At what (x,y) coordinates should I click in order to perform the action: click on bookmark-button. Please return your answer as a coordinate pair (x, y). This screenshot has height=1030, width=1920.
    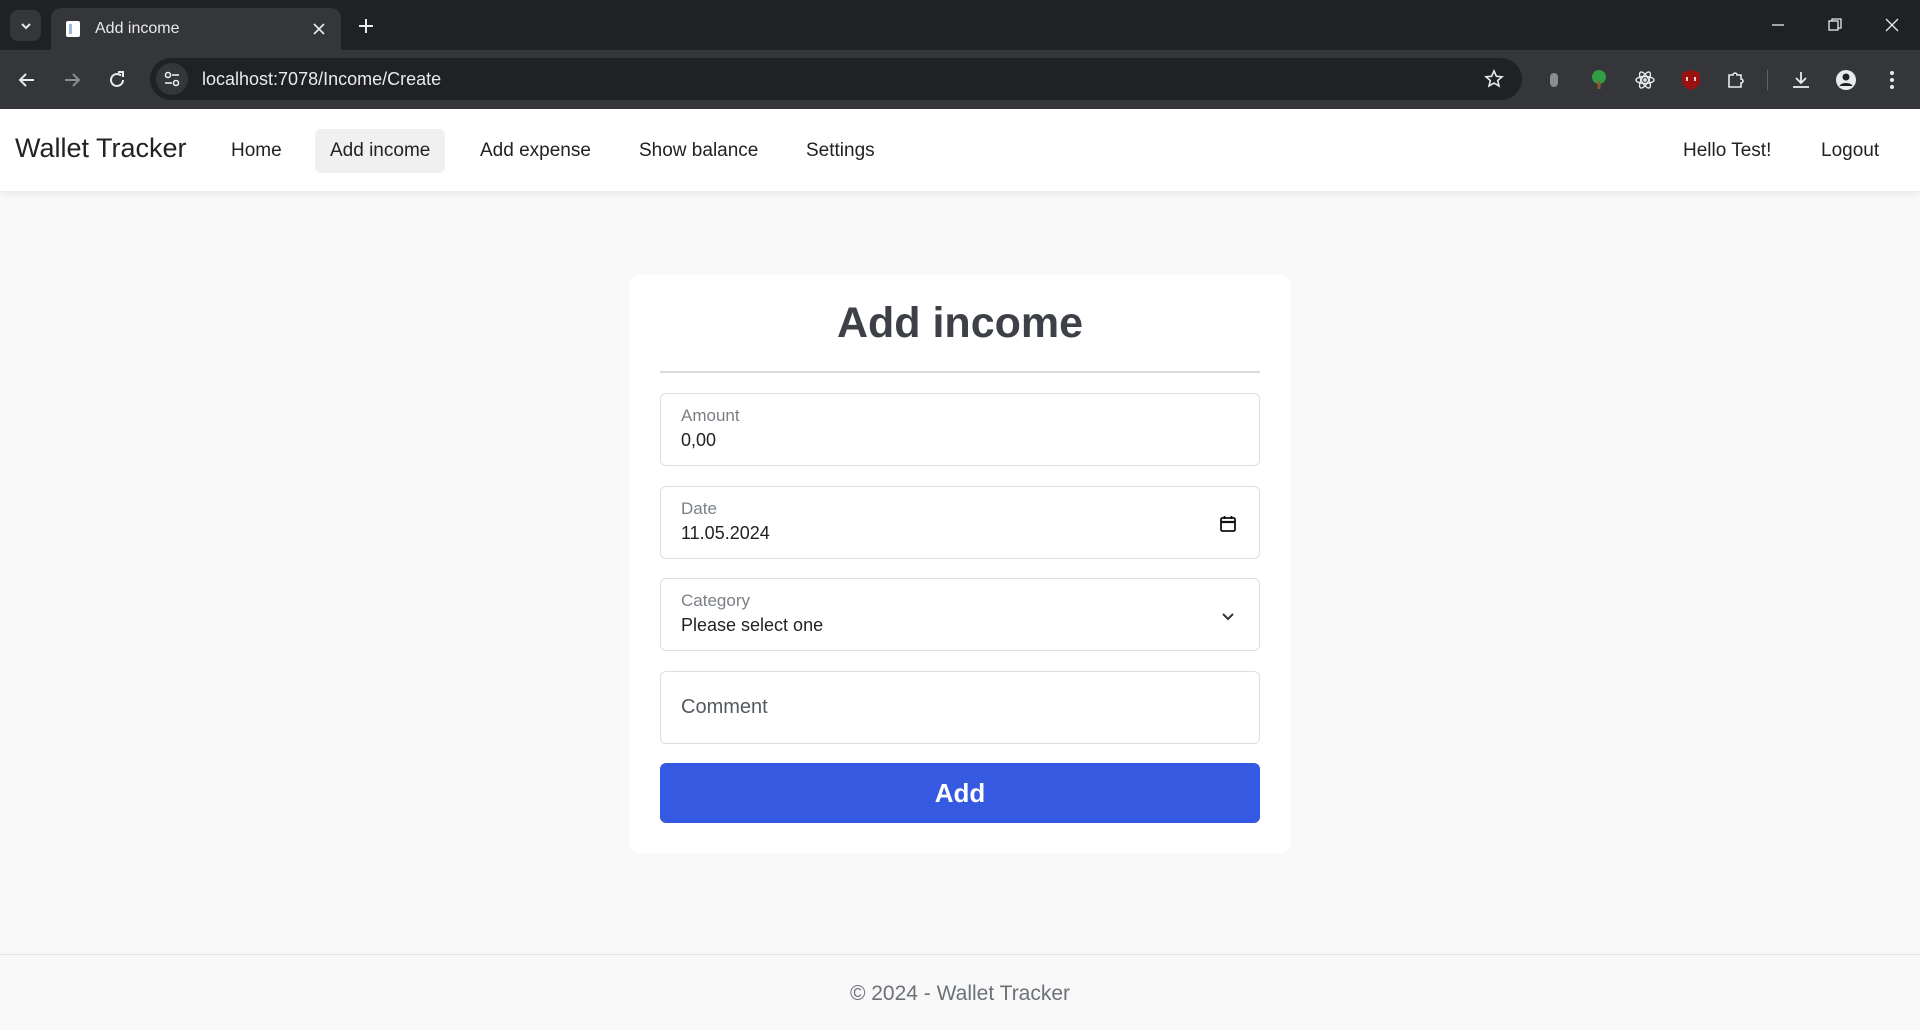
    Looking at the image, I should click on (1494, 79).